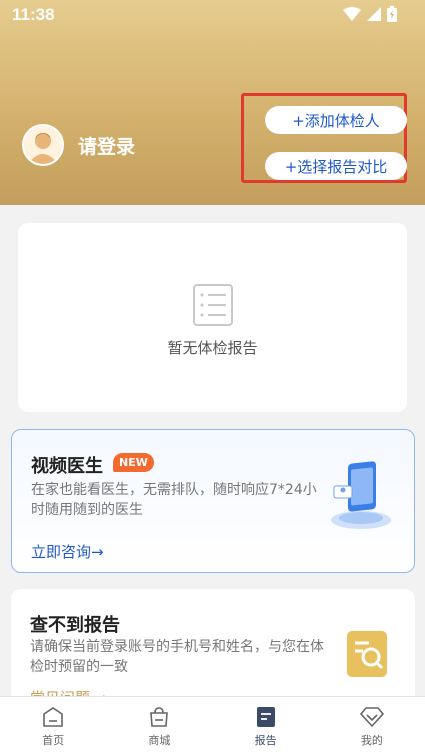 This screenshot has height=756, width=425. What do you see at coordinates (43, 148) in the screenshot?
I see `user-avatar-icon` at bounding box center [43, 148].